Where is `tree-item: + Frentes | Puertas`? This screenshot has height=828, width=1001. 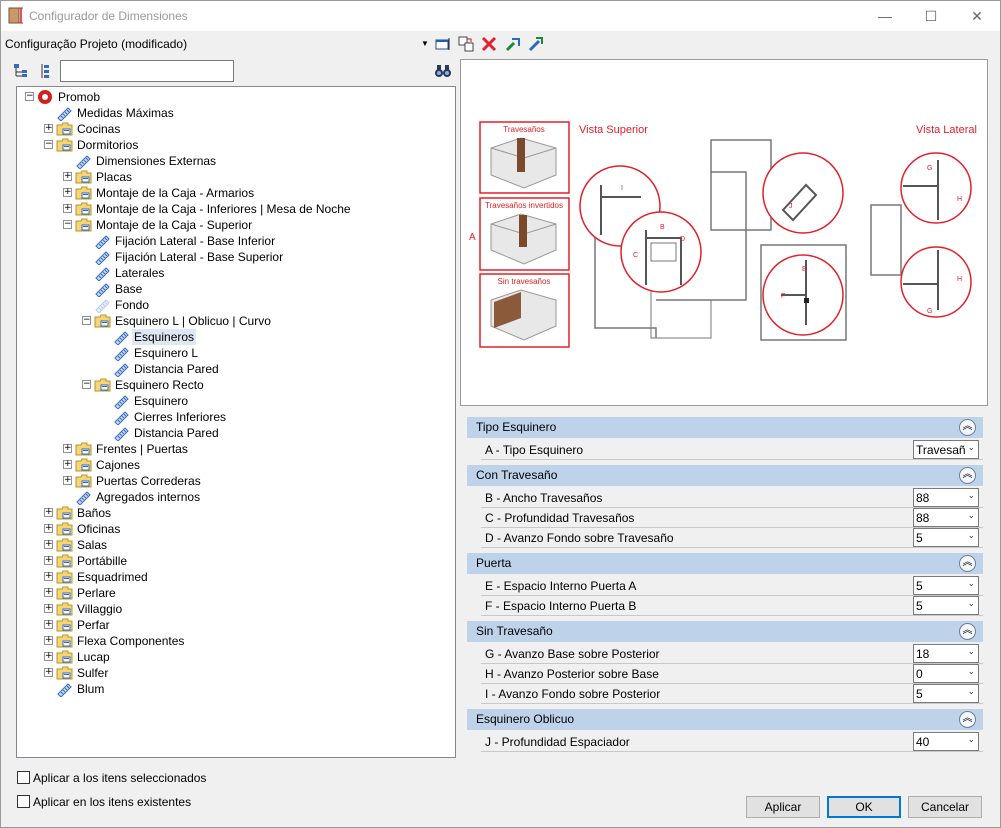
tree-item: + Frentes | Puertas is located at coordinates (236, 449).